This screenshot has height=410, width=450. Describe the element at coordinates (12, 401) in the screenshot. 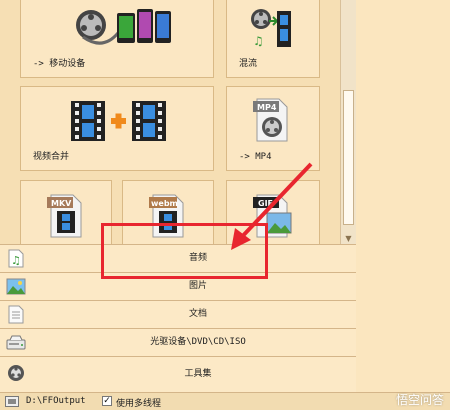

I see `output-folder-icon` at that location.